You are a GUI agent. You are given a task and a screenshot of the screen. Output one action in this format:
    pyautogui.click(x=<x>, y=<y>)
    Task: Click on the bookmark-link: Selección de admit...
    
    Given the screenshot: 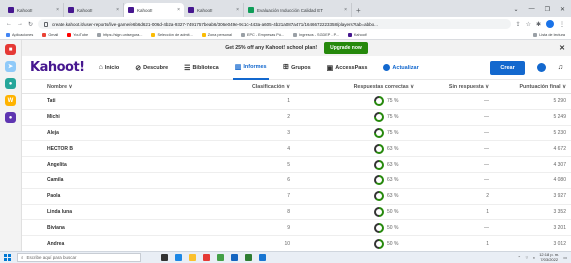 What is the action you would take?
    pyautogui.click(x=172, y=35)
    